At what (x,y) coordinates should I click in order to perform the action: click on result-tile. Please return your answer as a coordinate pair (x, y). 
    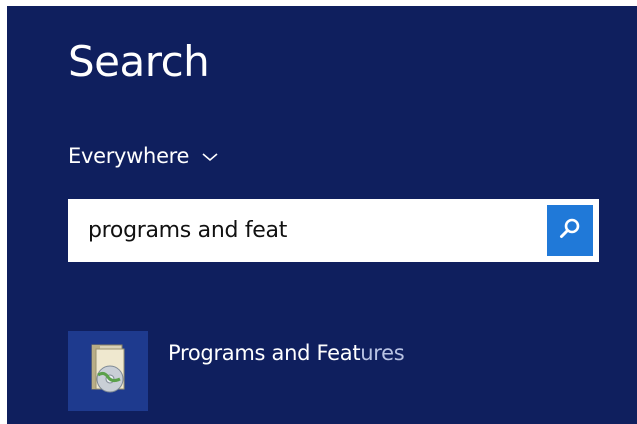
    Looking at the image, I should click on (108, 371).